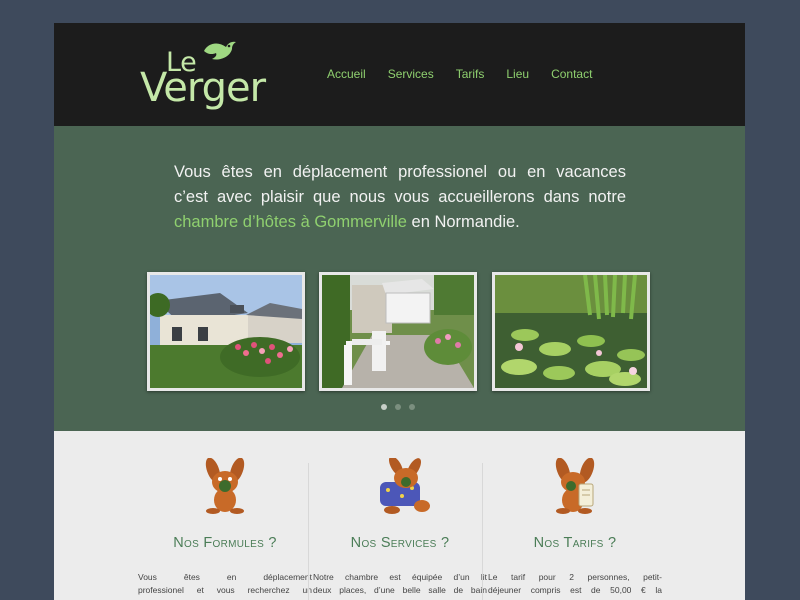 Image resolution: width=800 pixels, height=600 pixels. I want to click on nav-services: Services, so click(411, 74).